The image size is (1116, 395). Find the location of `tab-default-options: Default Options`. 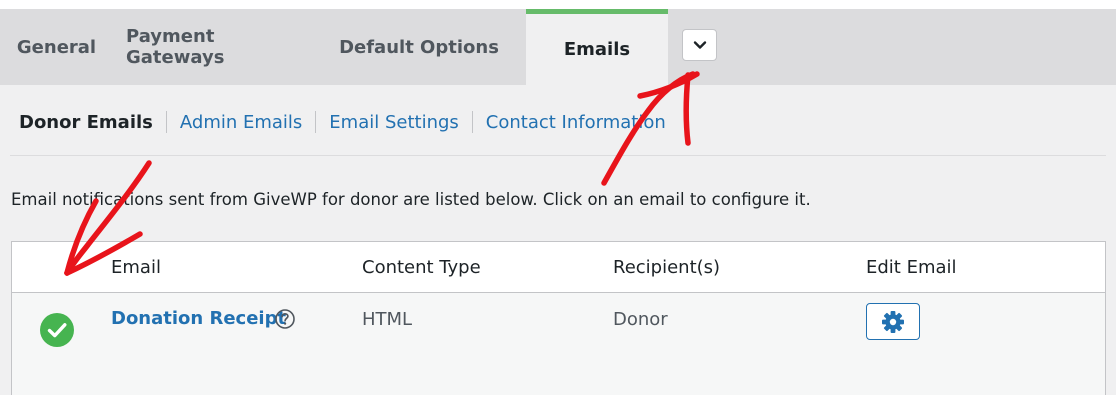

tab-default-options: Default Options is located at coordinates (419, 47).